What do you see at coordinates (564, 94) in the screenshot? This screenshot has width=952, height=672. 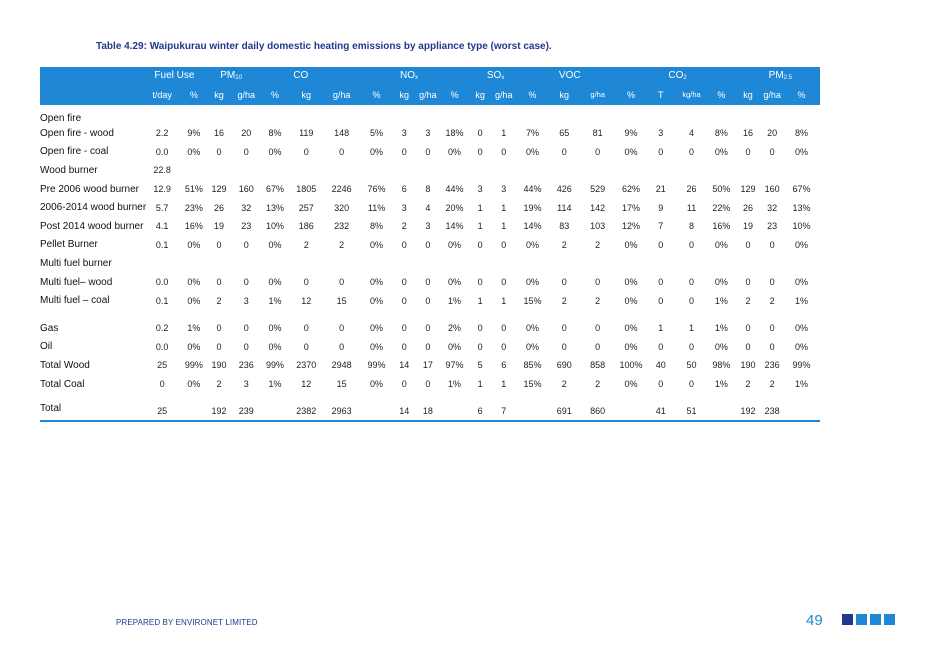 I see `col-header: kg` at bounding box center [564, 94].